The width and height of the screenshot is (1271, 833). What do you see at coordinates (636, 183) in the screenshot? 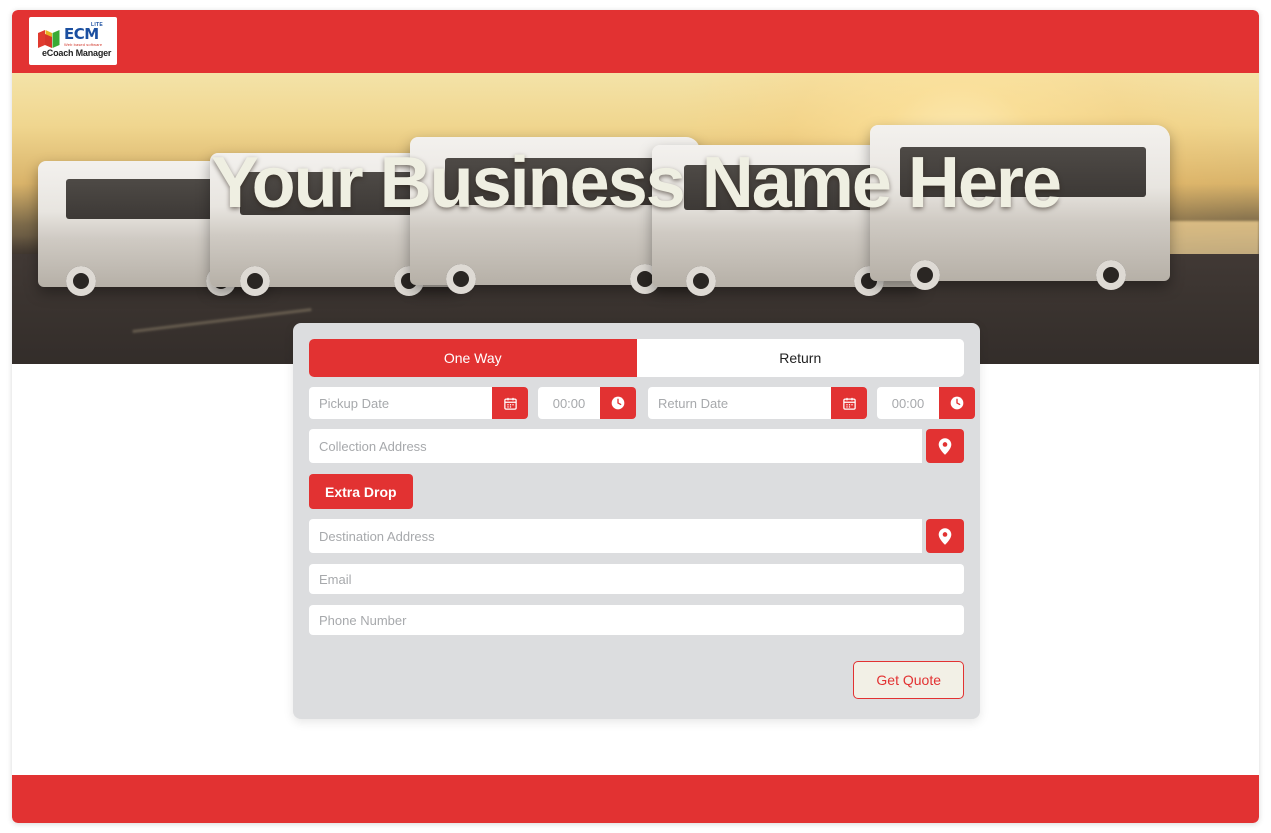
I see `hero-title: Your Business Name Here` at bounding box center [636, 183].